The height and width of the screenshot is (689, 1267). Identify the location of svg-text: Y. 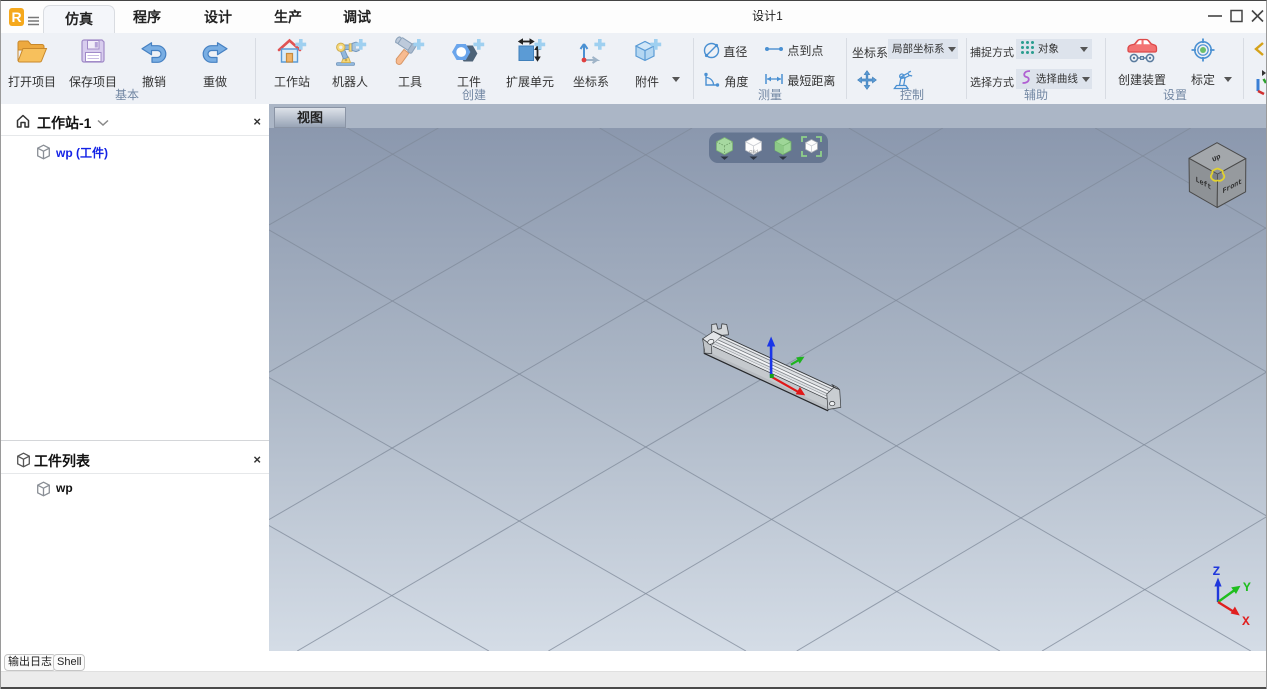
(1247, 587).